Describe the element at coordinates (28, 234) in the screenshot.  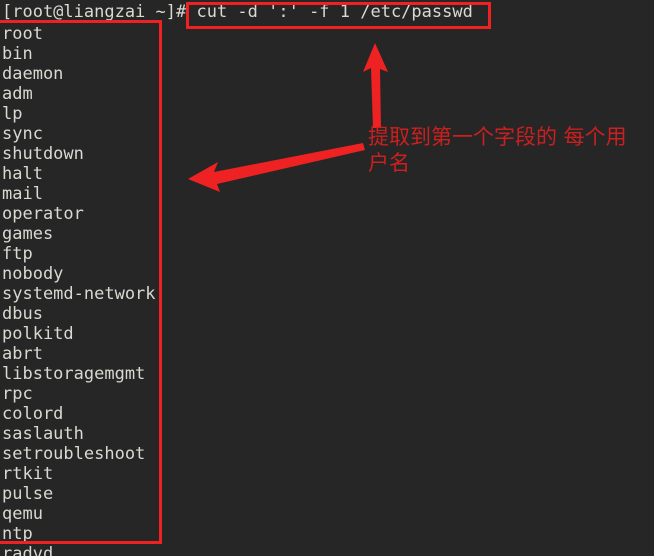
I see `output-line: games` at that location.